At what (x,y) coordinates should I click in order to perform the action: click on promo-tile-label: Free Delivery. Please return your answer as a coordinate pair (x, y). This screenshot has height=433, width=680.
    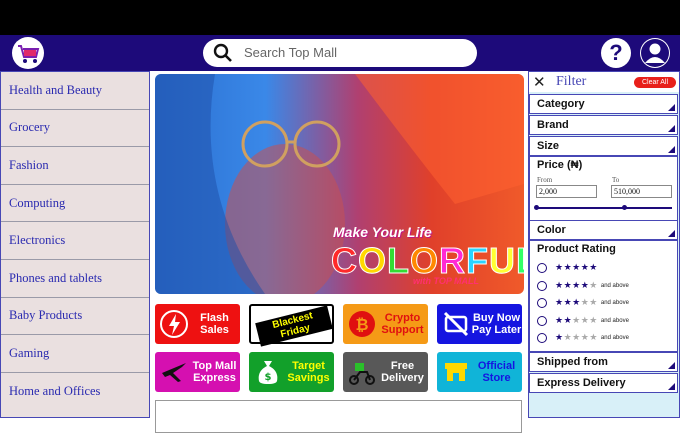
    Looking at the image, I should click on (402, 372).